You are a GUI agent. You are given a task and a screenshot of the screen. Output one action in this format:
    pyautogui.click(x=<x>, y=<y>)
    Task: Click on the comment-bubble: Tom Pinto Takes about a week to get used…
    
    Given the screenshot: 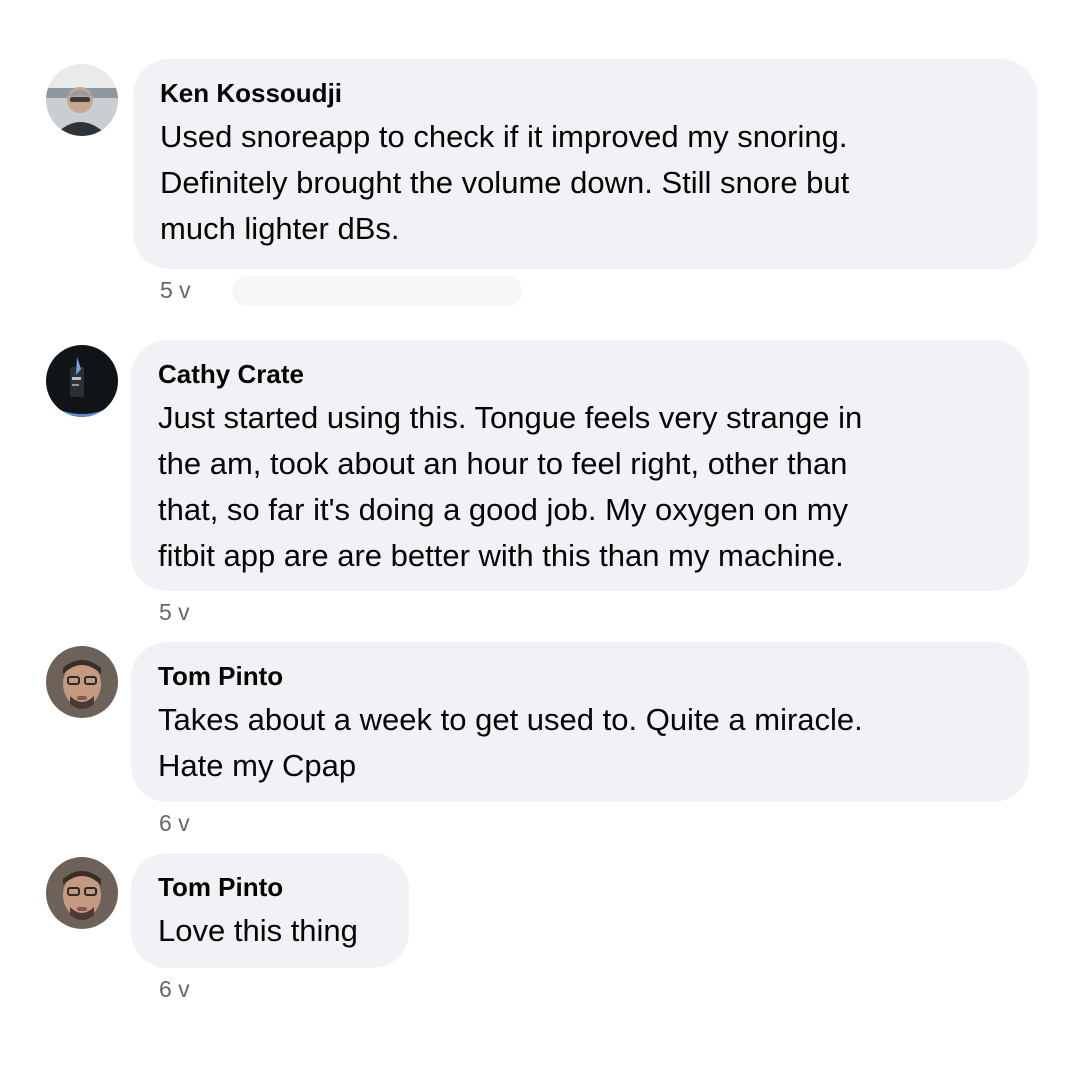 What is the action you would take?
    pyautogui.click(x=580, y=722)
    